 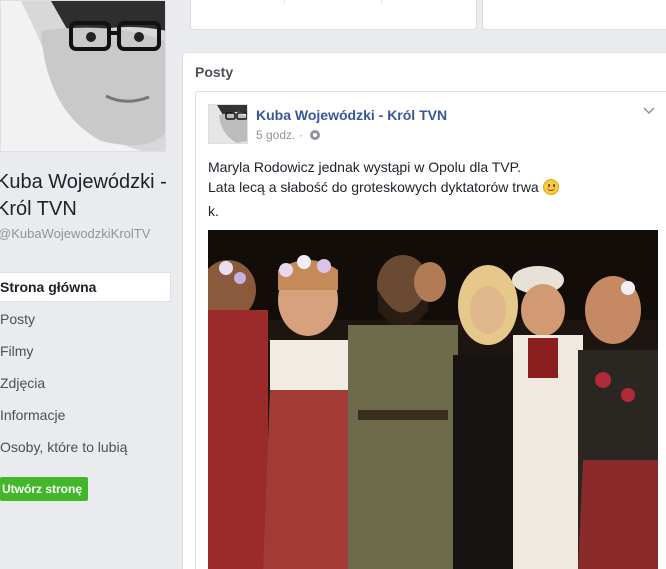 I want to click on top-action-box, so click(x=333, y=15).